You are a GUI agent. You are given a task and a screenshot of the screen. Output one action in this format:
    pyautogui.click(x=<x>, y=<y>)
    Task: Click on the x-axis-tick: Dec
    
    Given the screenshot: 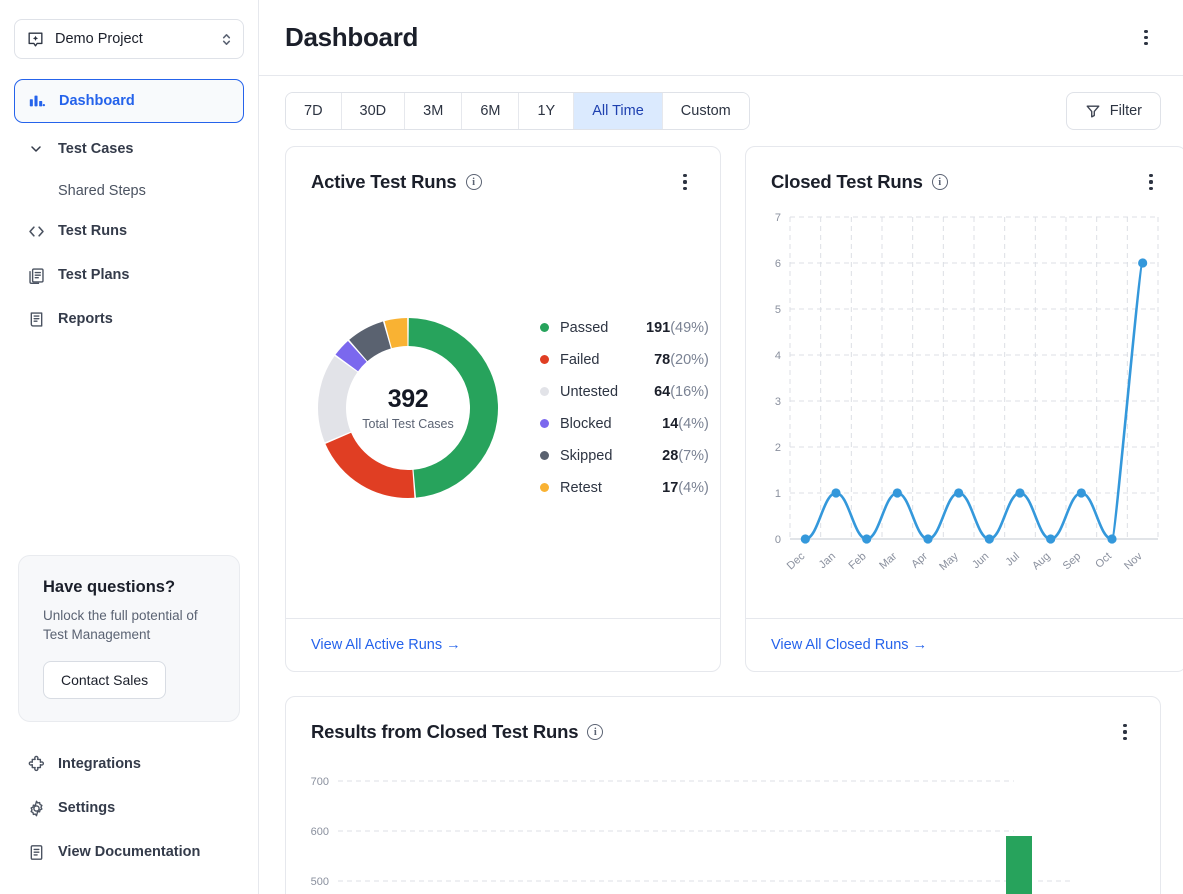 What is the action you would take?
    pyautogui.click(x=796, y=561)
    